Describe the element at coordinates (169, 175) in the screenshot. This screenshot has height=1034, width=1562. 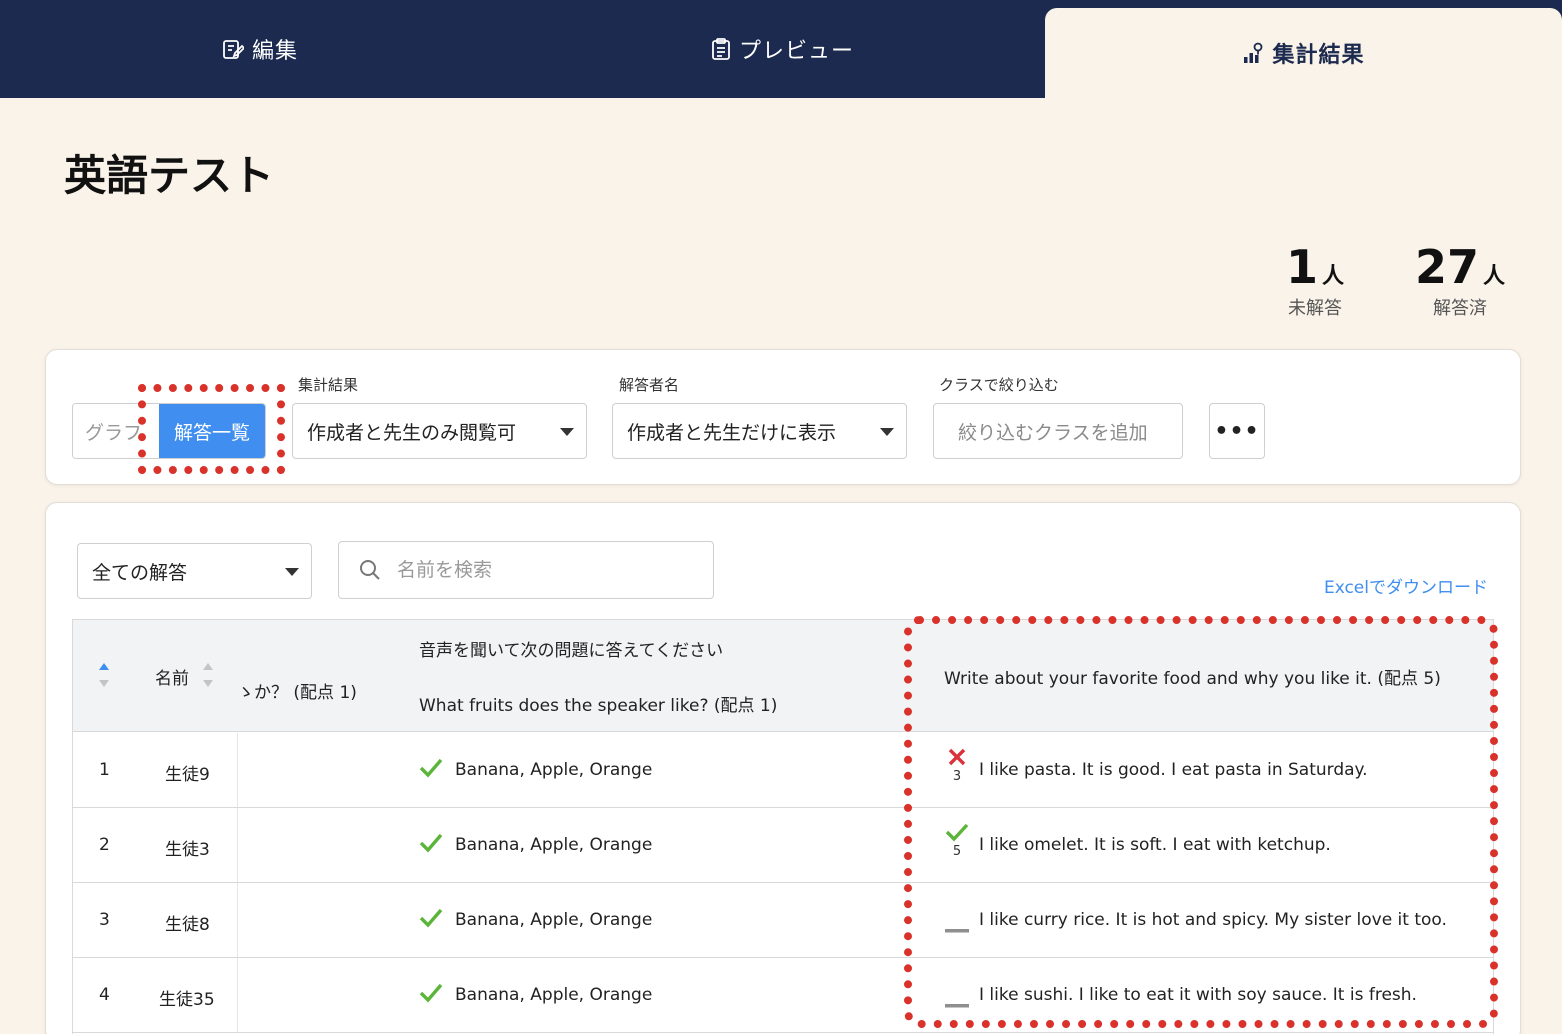
I see `page-title: 英語テスト` at that location.